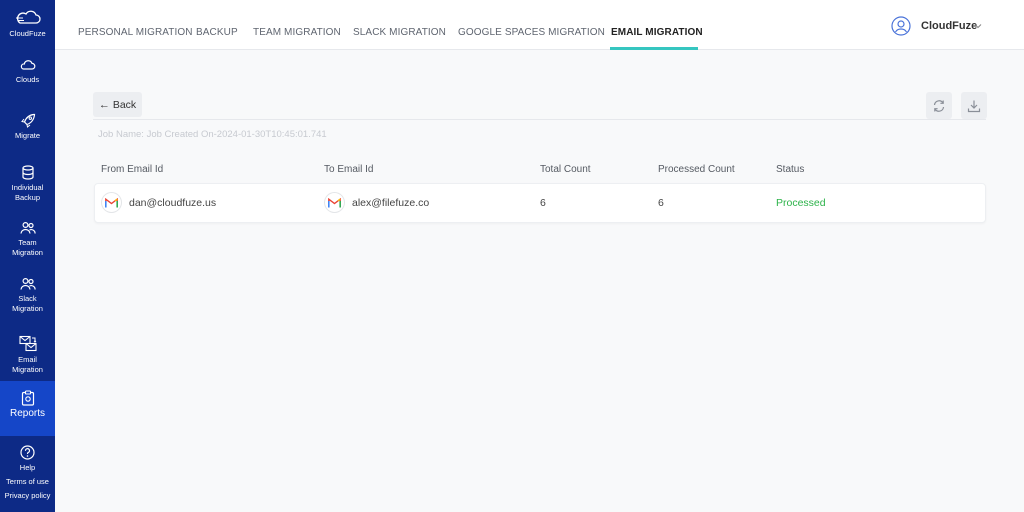 The image size is (1024, 512). What do you see at coordinates (27, 187) in the screenshot?
I see `sidebar-item-label: Individual` at bounding box center [27, 187].